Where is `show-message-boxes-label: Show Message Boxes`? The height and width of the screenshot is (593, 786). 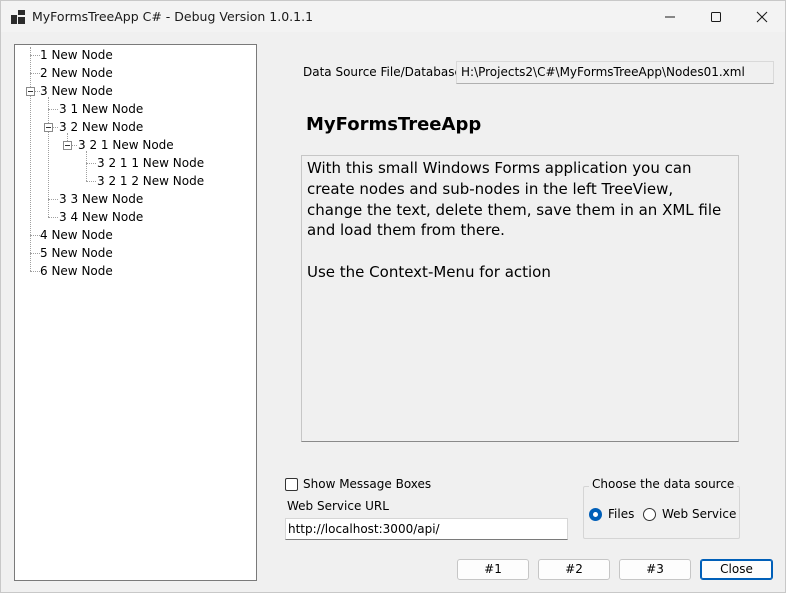
show-message-boxes-label: Show Message Boxes is located at coordinates (367, 484).